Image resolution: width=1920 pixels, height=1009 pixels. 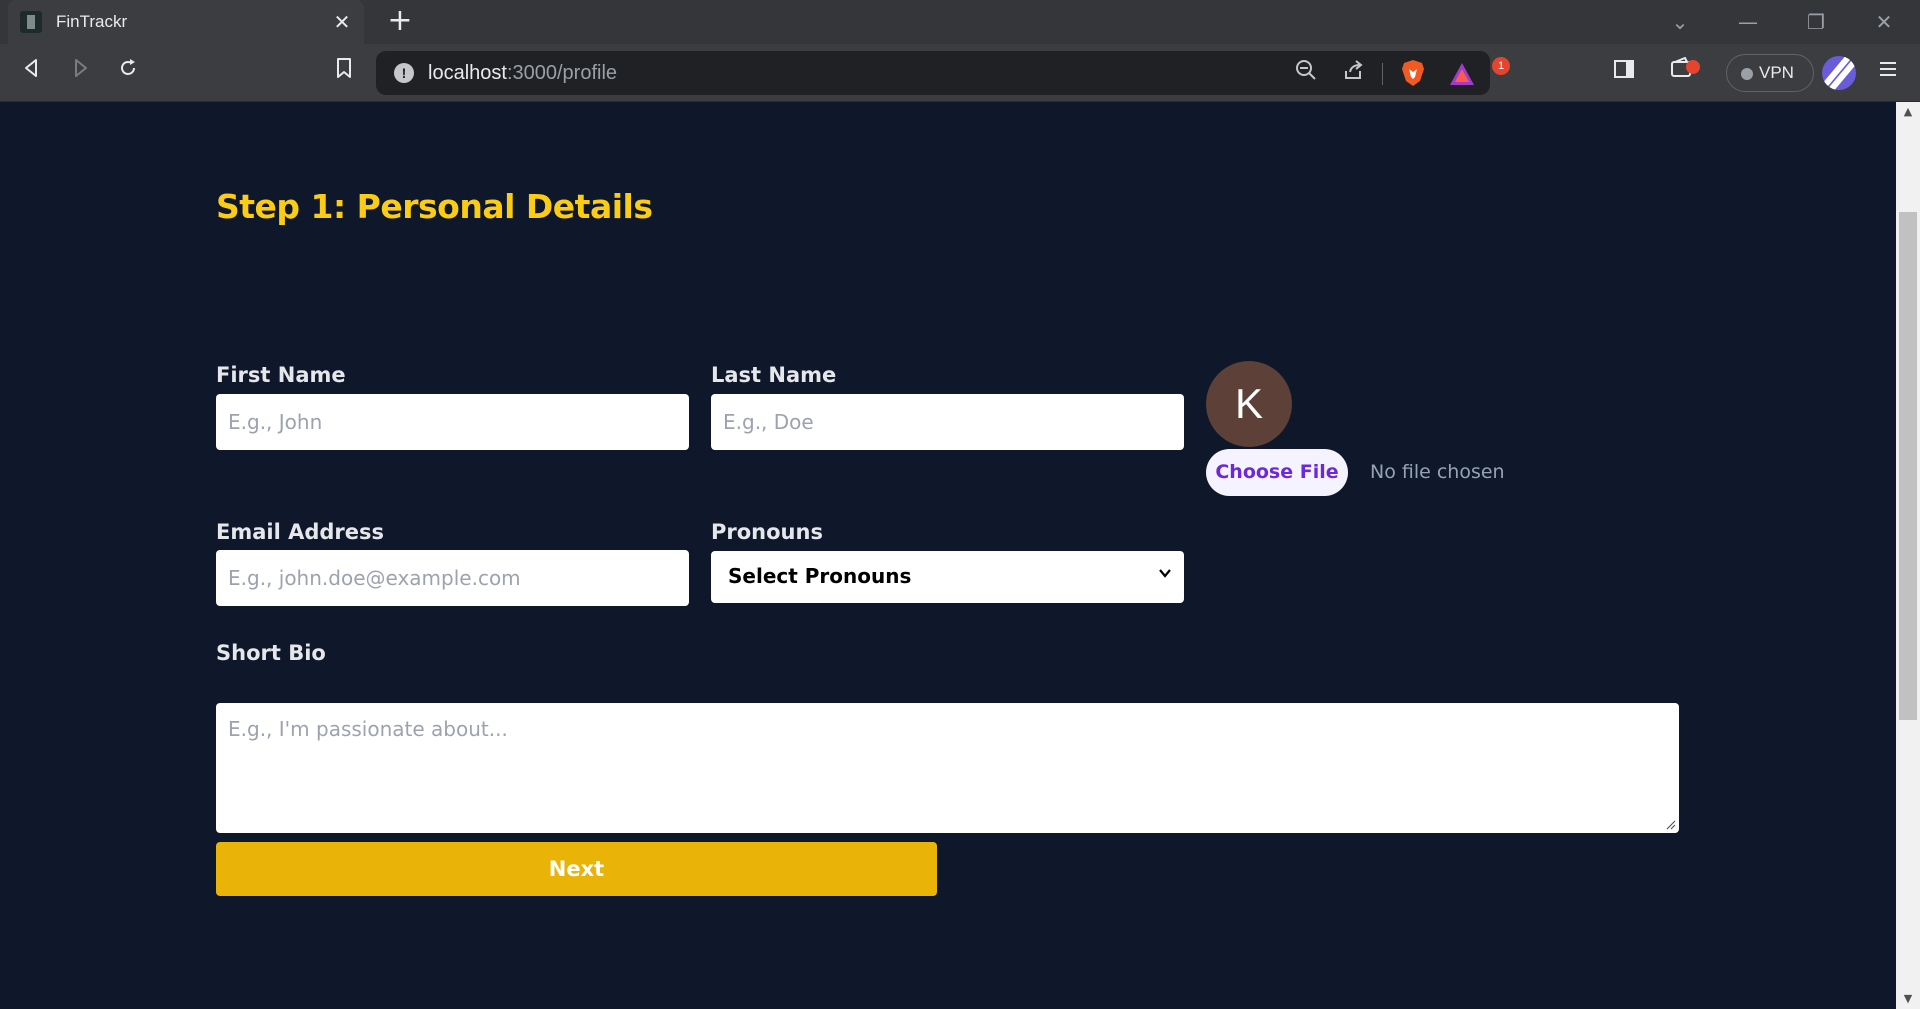 I want to click on pronouns-select: Select Pronouns, so click(x=947, y=577).